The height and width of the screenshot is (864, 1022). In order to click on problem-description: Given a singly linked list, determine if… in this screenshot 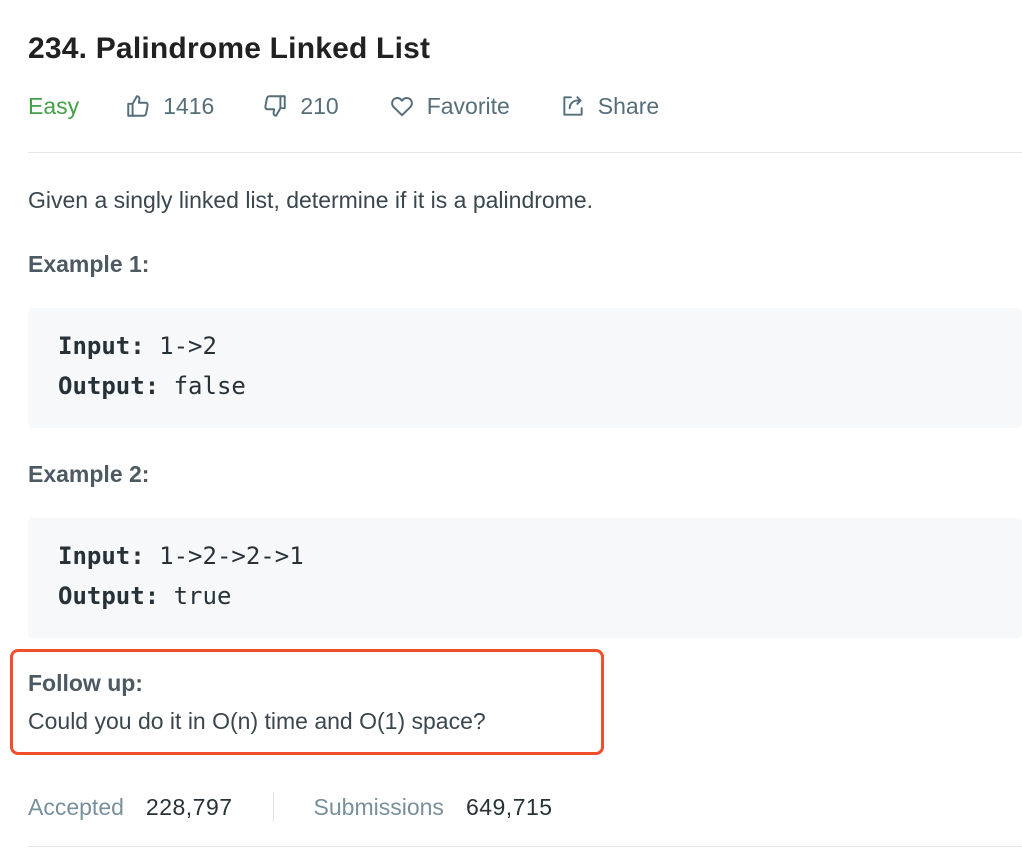, I will do `click(311, 200)`.